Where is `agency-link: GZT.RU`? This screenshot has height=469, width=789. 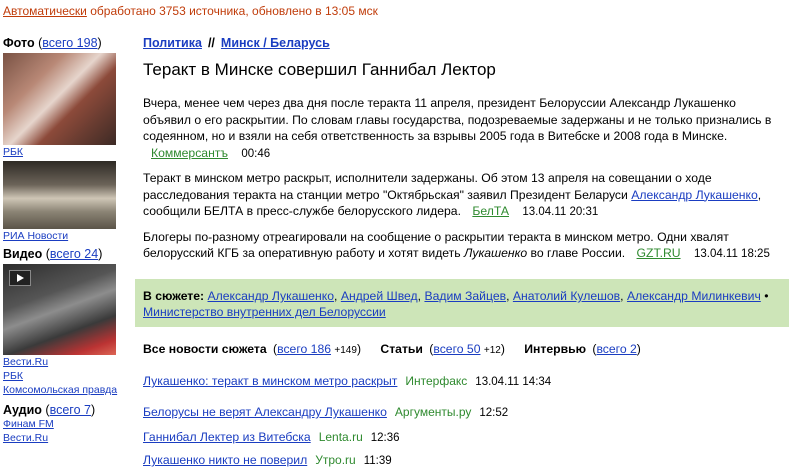
agency-link: GZT.RU is located at coordinates (659, 253).